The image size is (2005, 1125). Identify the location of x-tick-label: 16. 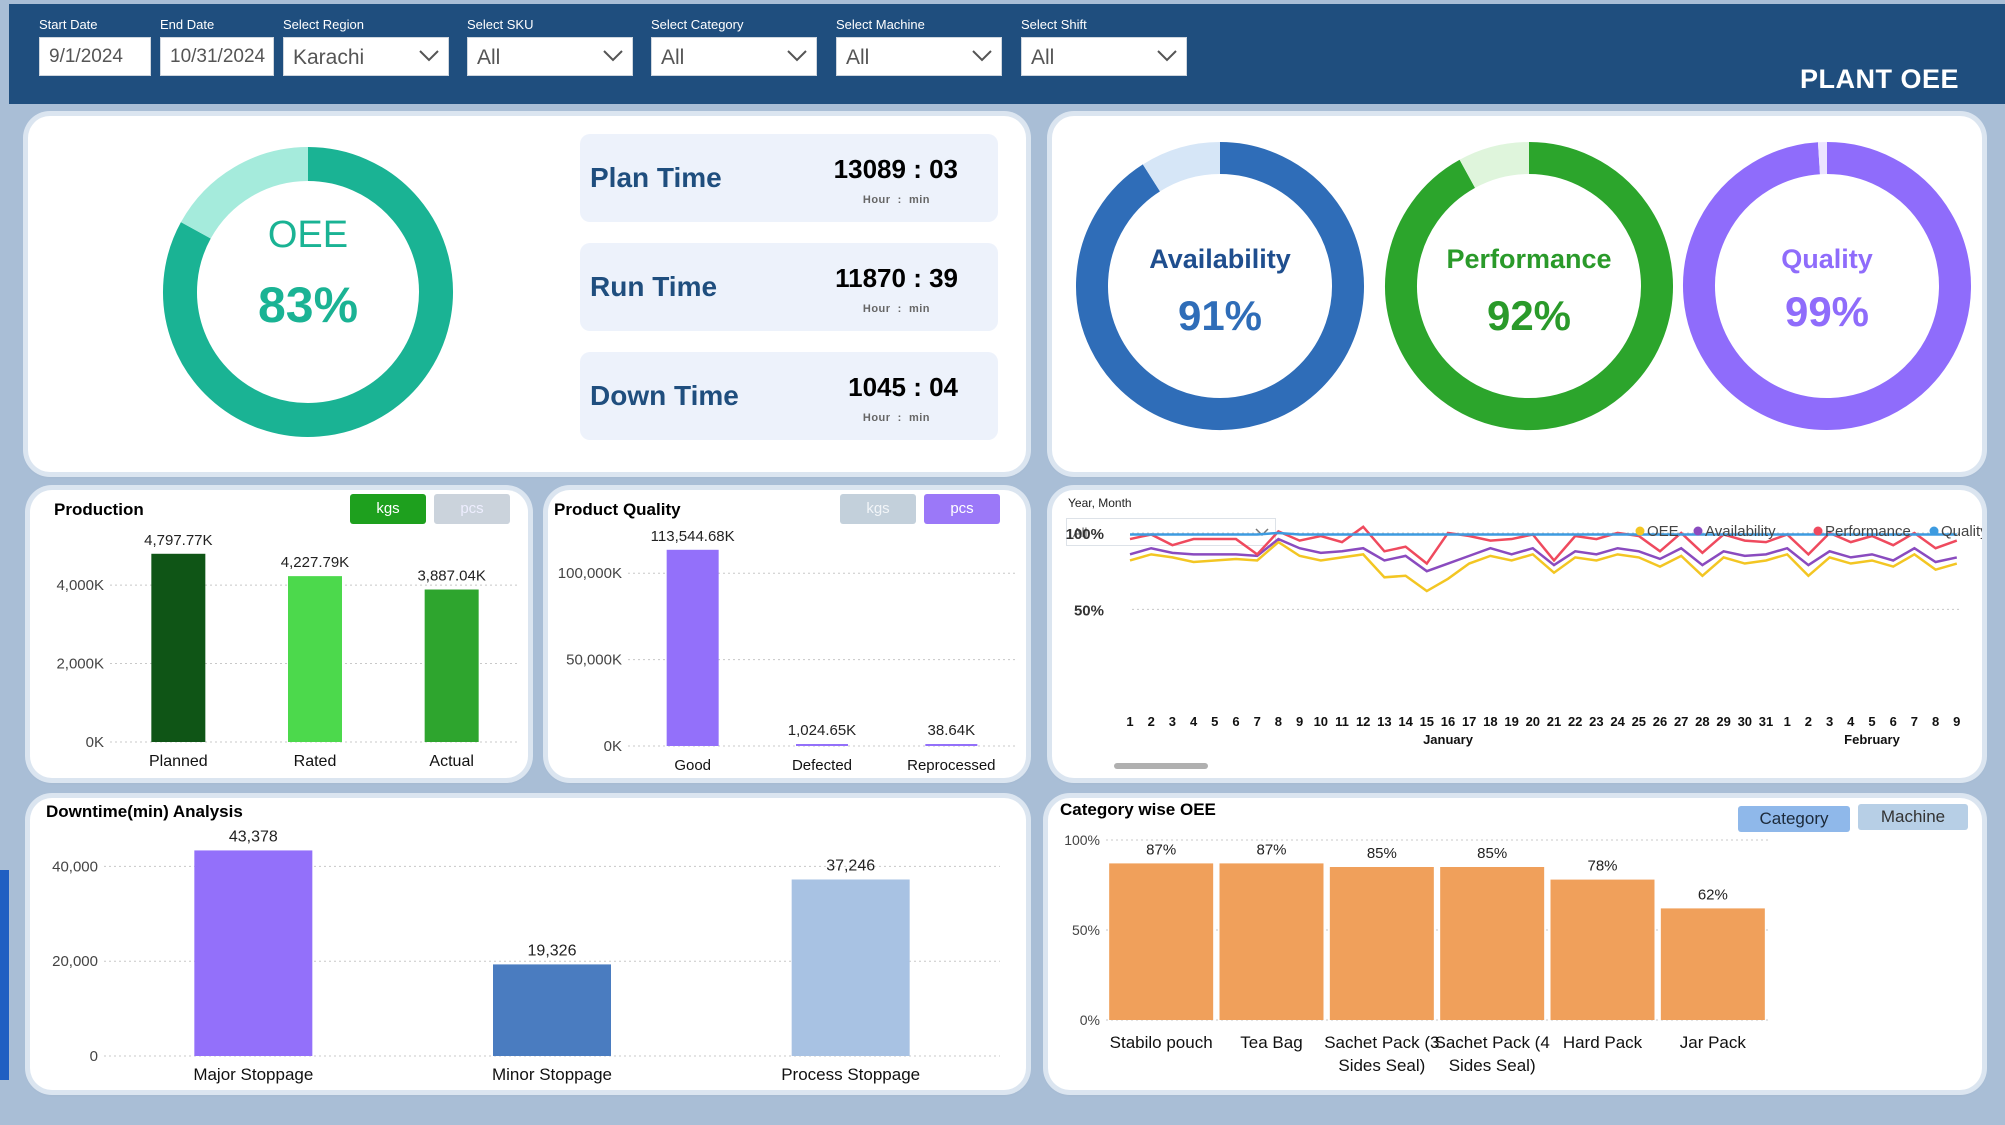
(1448, 721).